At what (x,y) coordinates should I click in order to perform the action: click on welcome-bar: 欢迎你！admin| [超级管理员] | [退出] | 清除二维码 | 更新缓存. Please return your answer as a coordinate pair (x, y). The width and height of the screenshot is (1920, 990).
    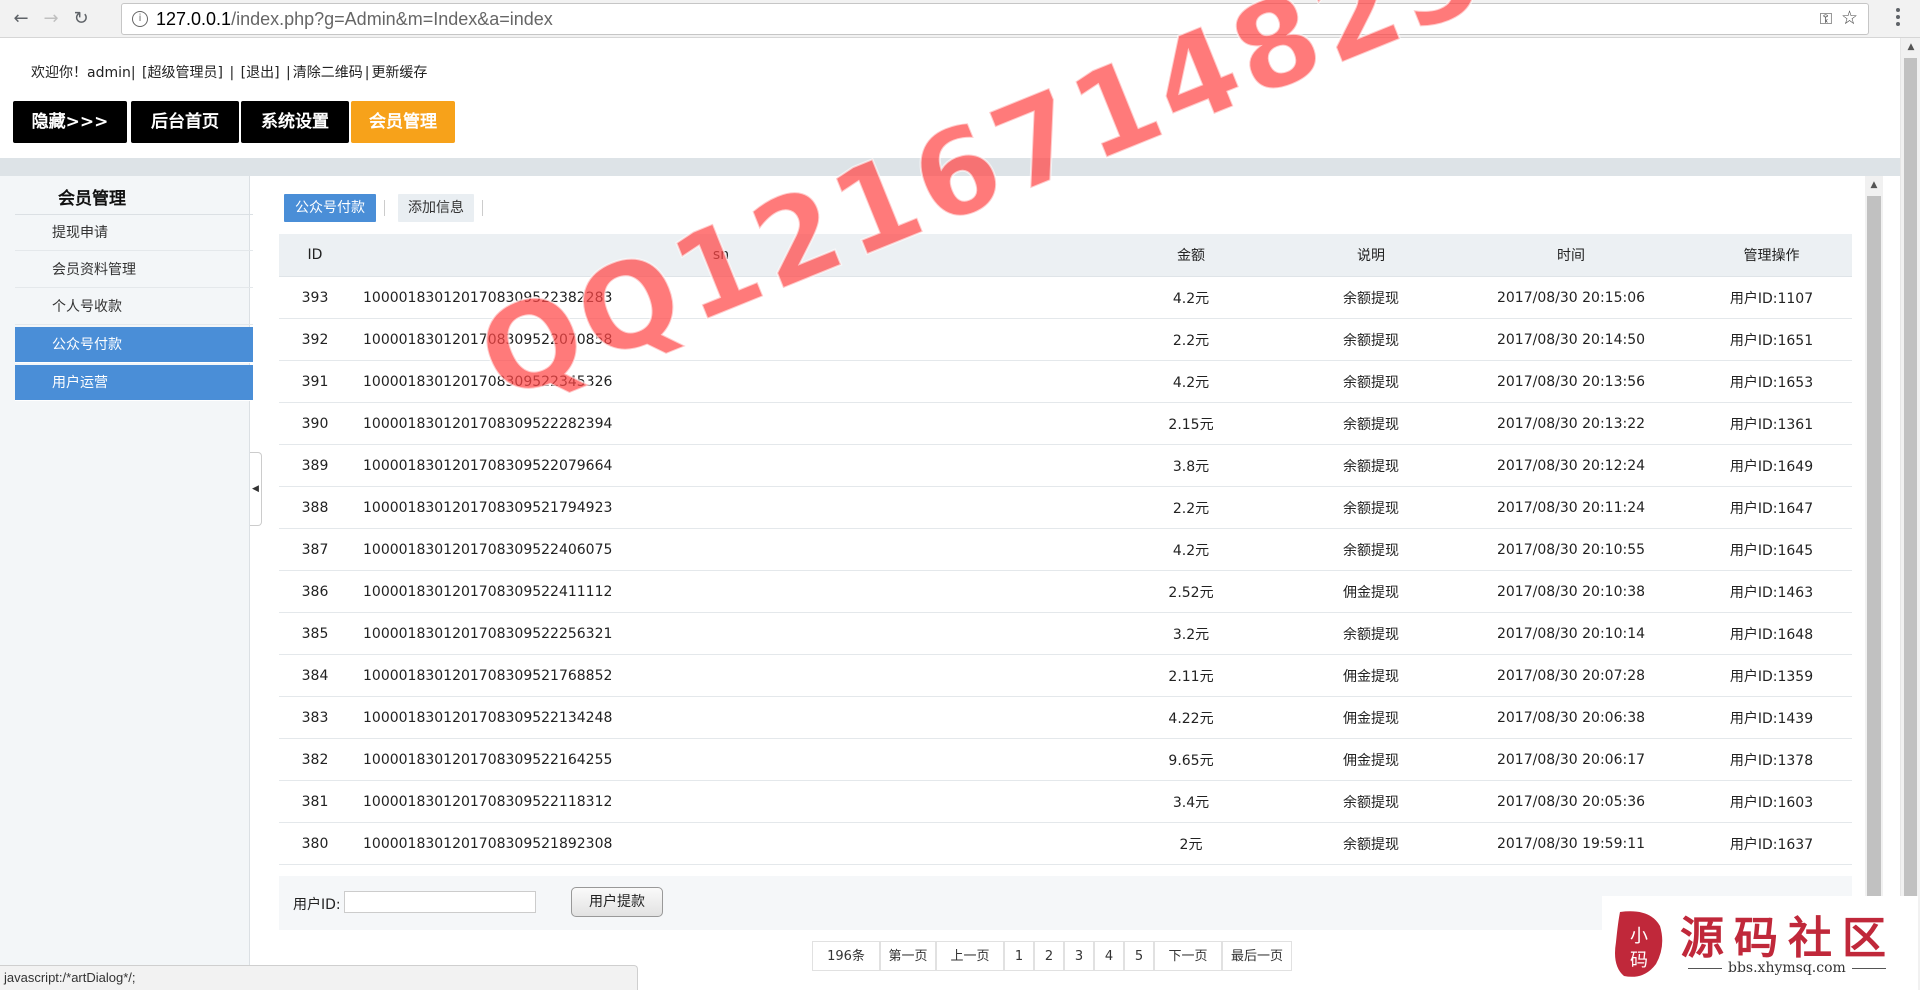
    Looking at the image, I should click on (230, 72).